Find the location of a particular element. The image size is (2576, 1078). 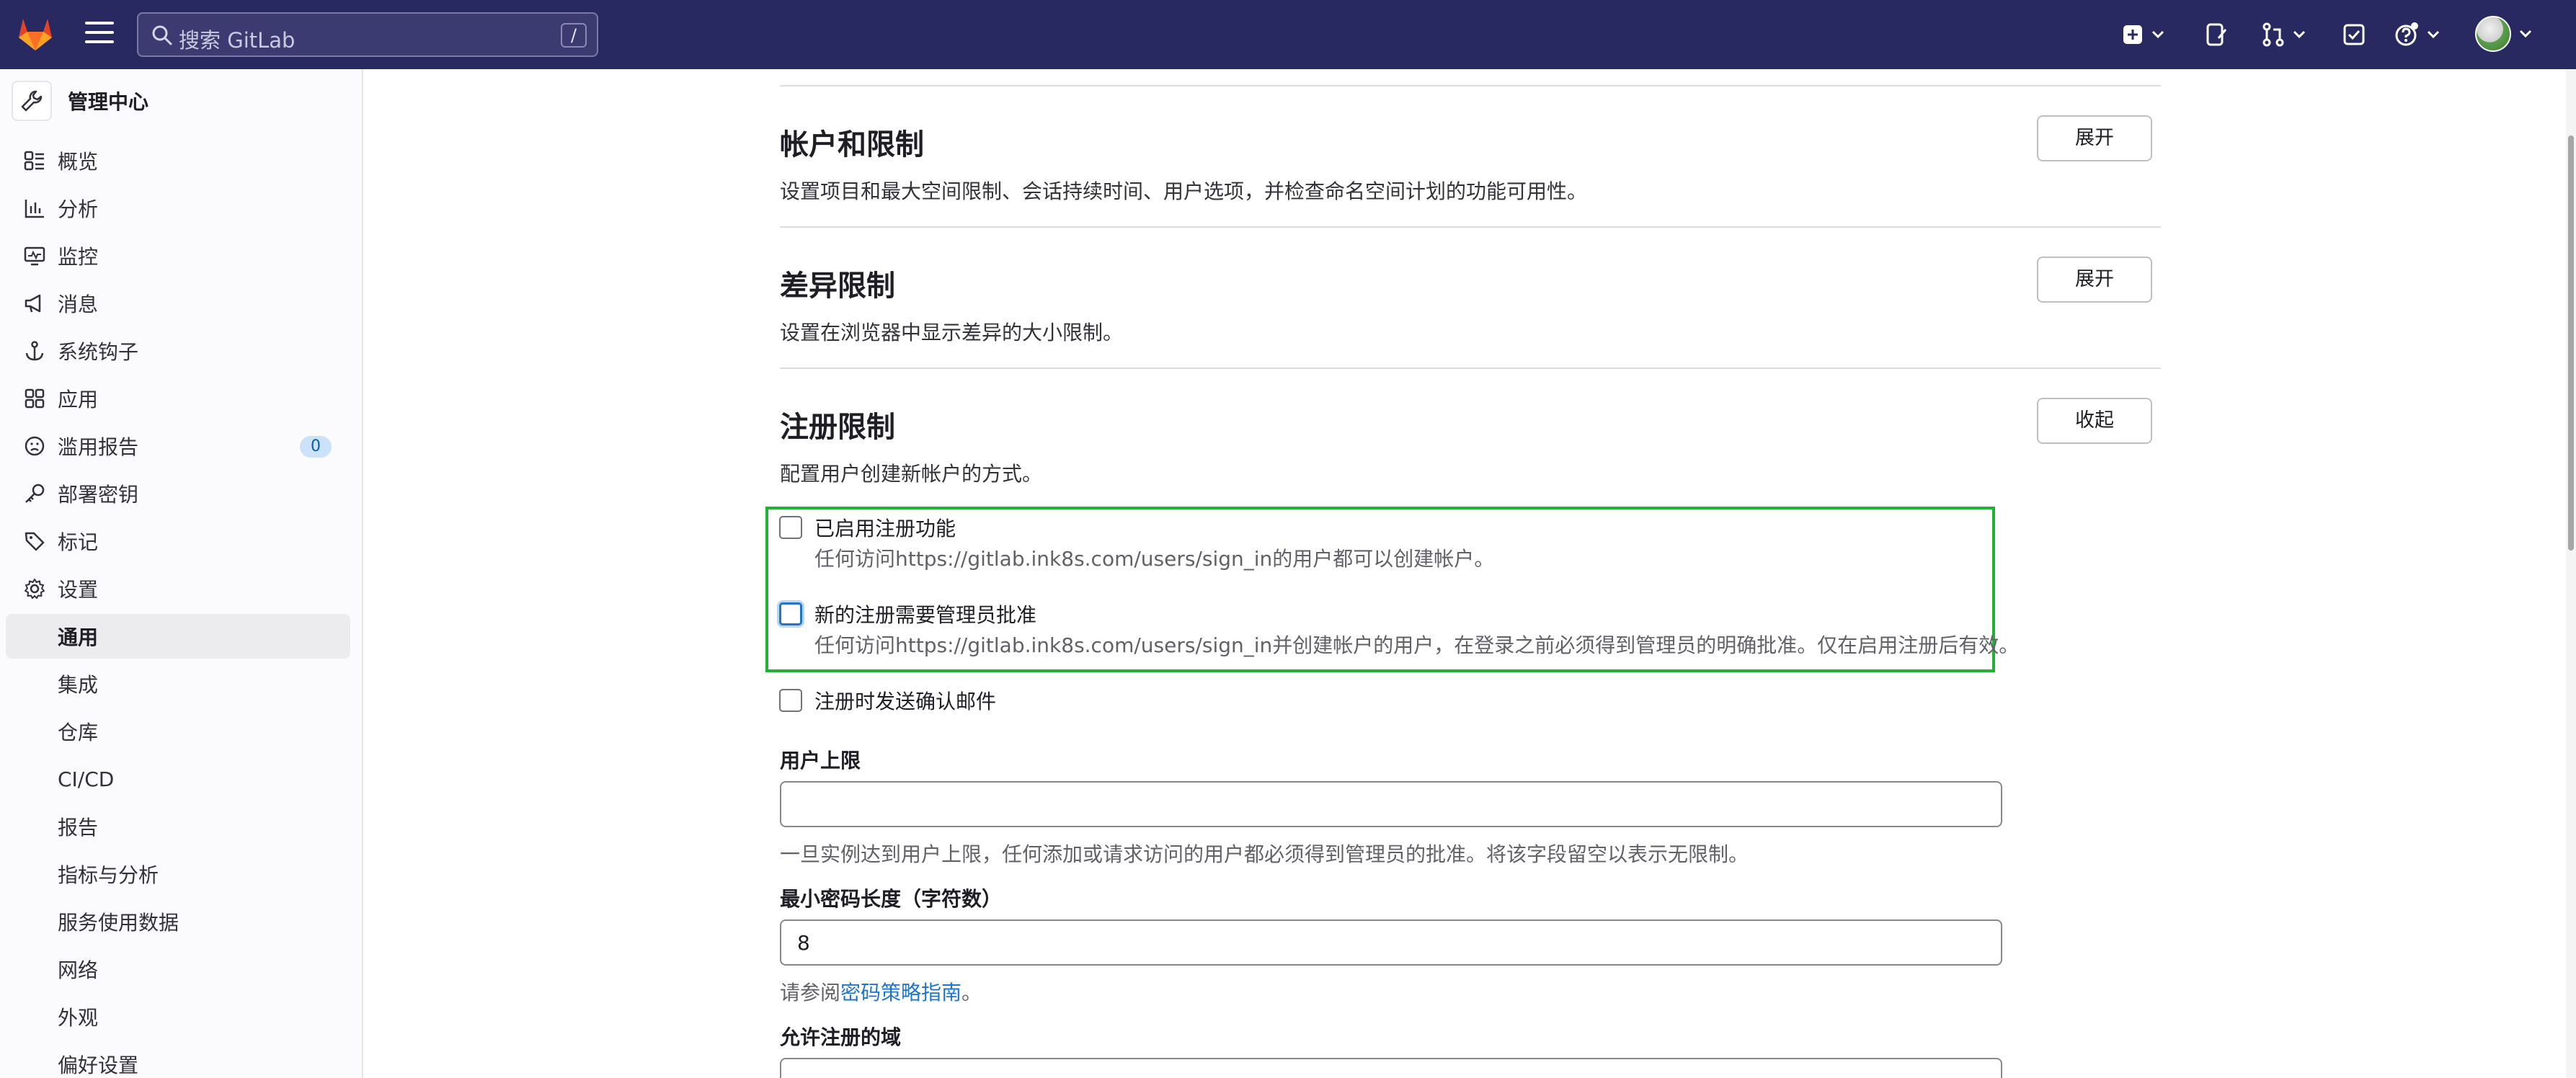

abuse-icon is located at coordinates (35, 446).